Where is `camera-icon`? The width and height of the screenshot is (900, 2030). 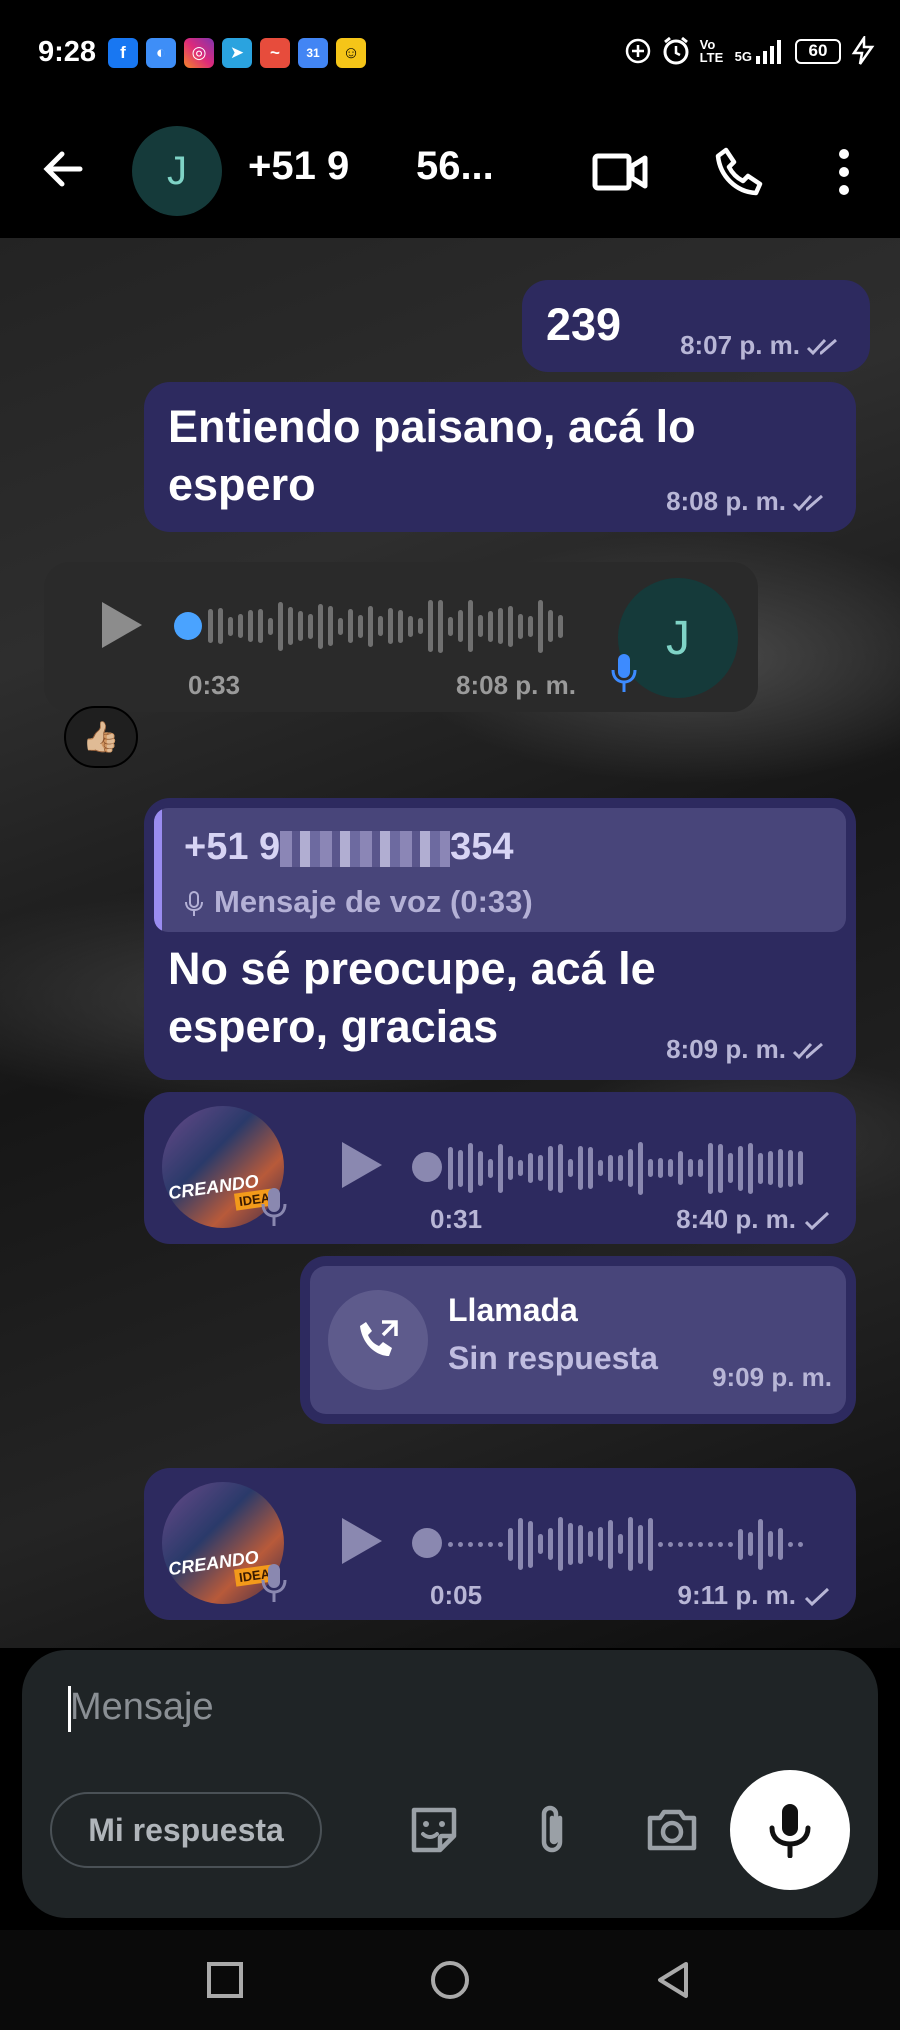
camera-icon is located at coordinates (672, 1830).